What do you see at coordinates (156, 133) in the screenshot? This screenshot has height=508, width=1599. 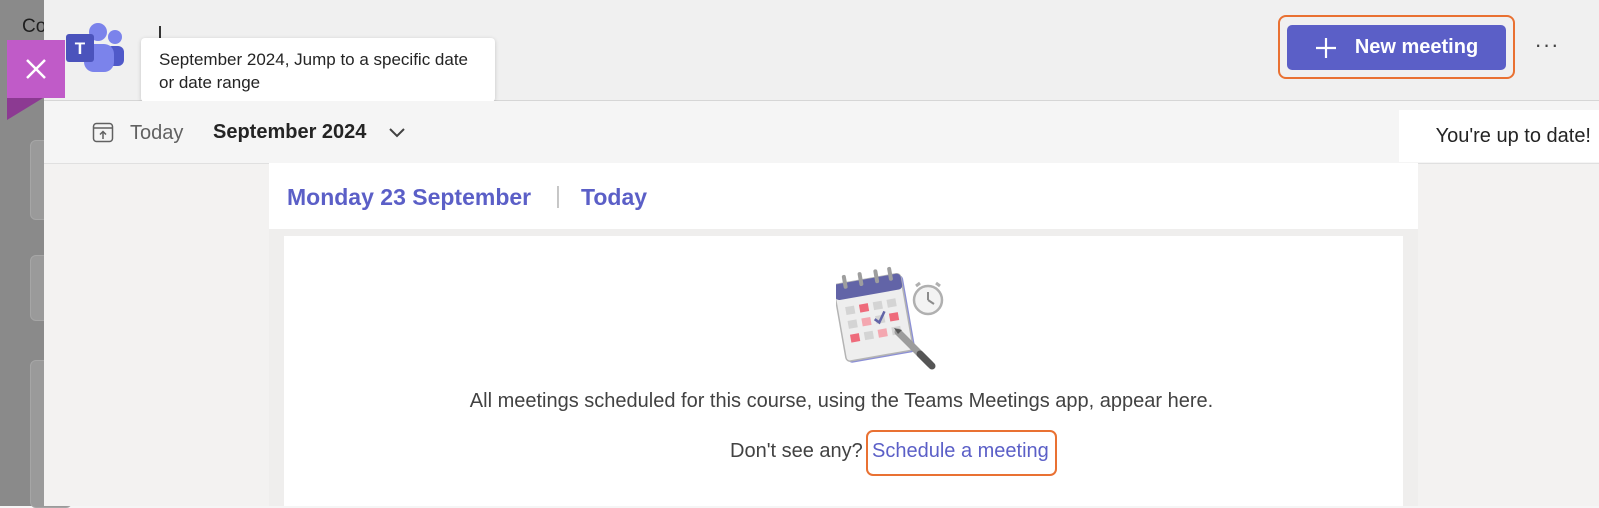 I see `today-button: Today` at bounding box center [156, 133].